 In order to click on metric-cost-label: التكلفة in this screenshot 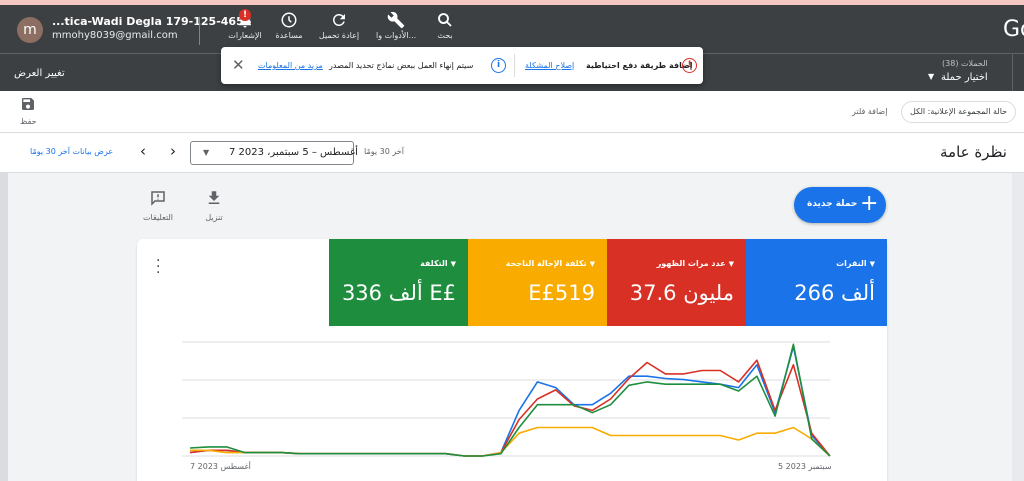, I will do `click(434, 263)`.